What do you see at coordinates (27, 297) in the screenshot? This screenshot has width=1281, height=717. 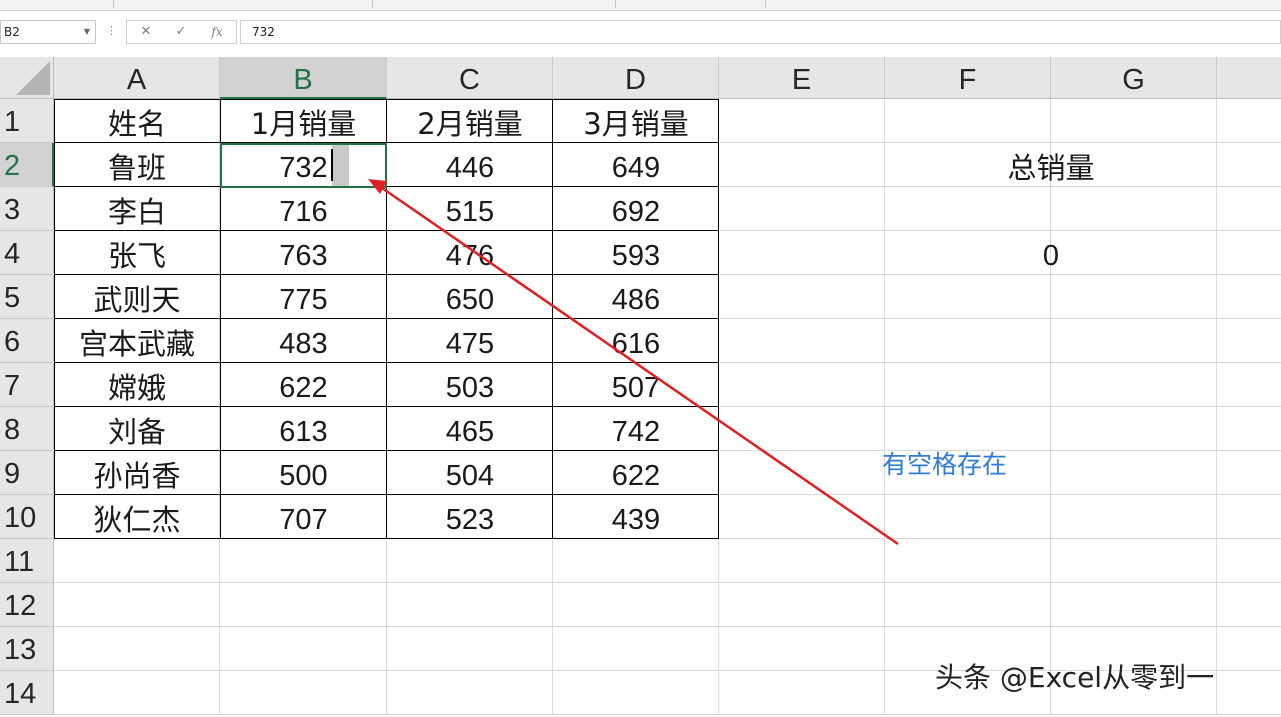 I see `row-header-5: 5` at bounding box center [27, 297].